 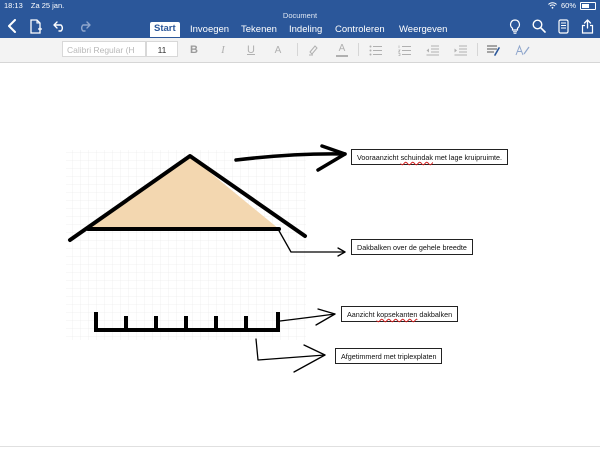 What do you see at coordinates (432, 50) in the screenshot?
I see `decrease-indent-icon` at bounding box center [432, 50].